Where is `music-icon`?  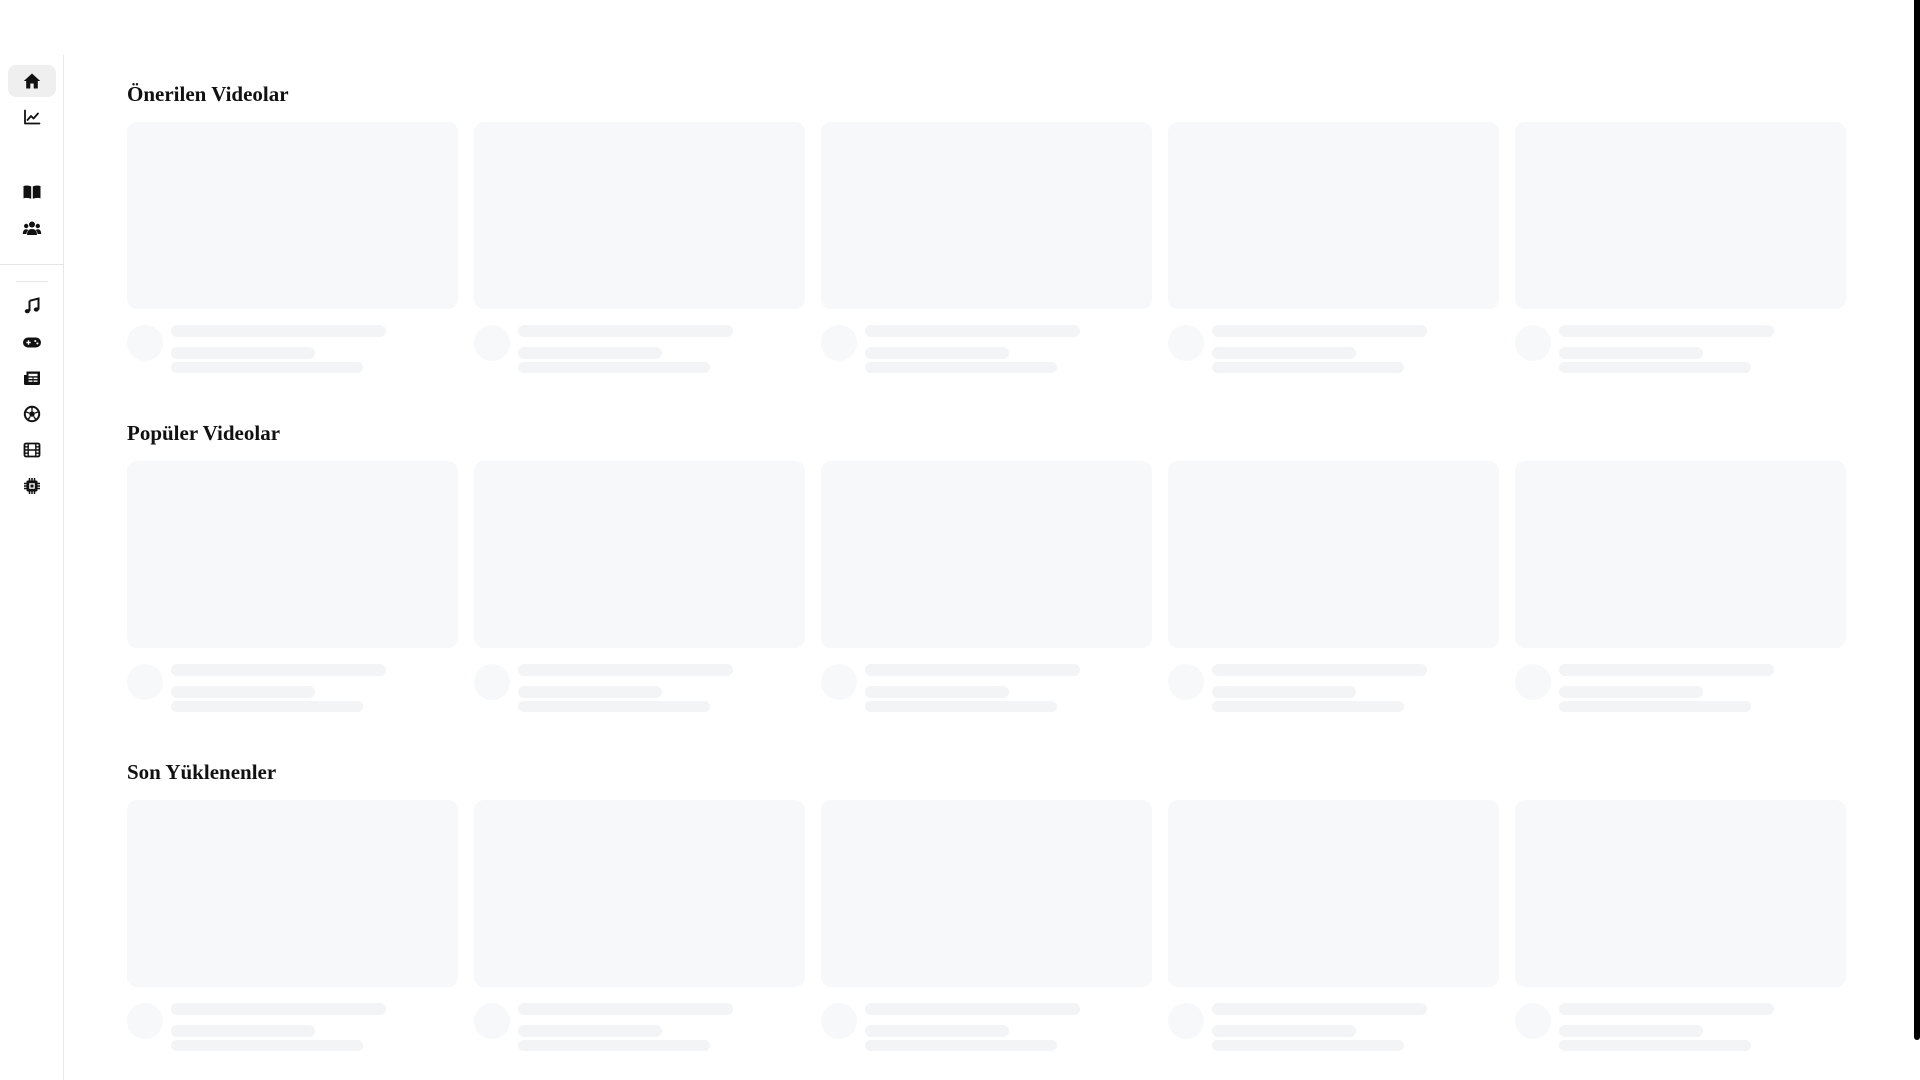
music-icon is located at coordinates (32, 306).